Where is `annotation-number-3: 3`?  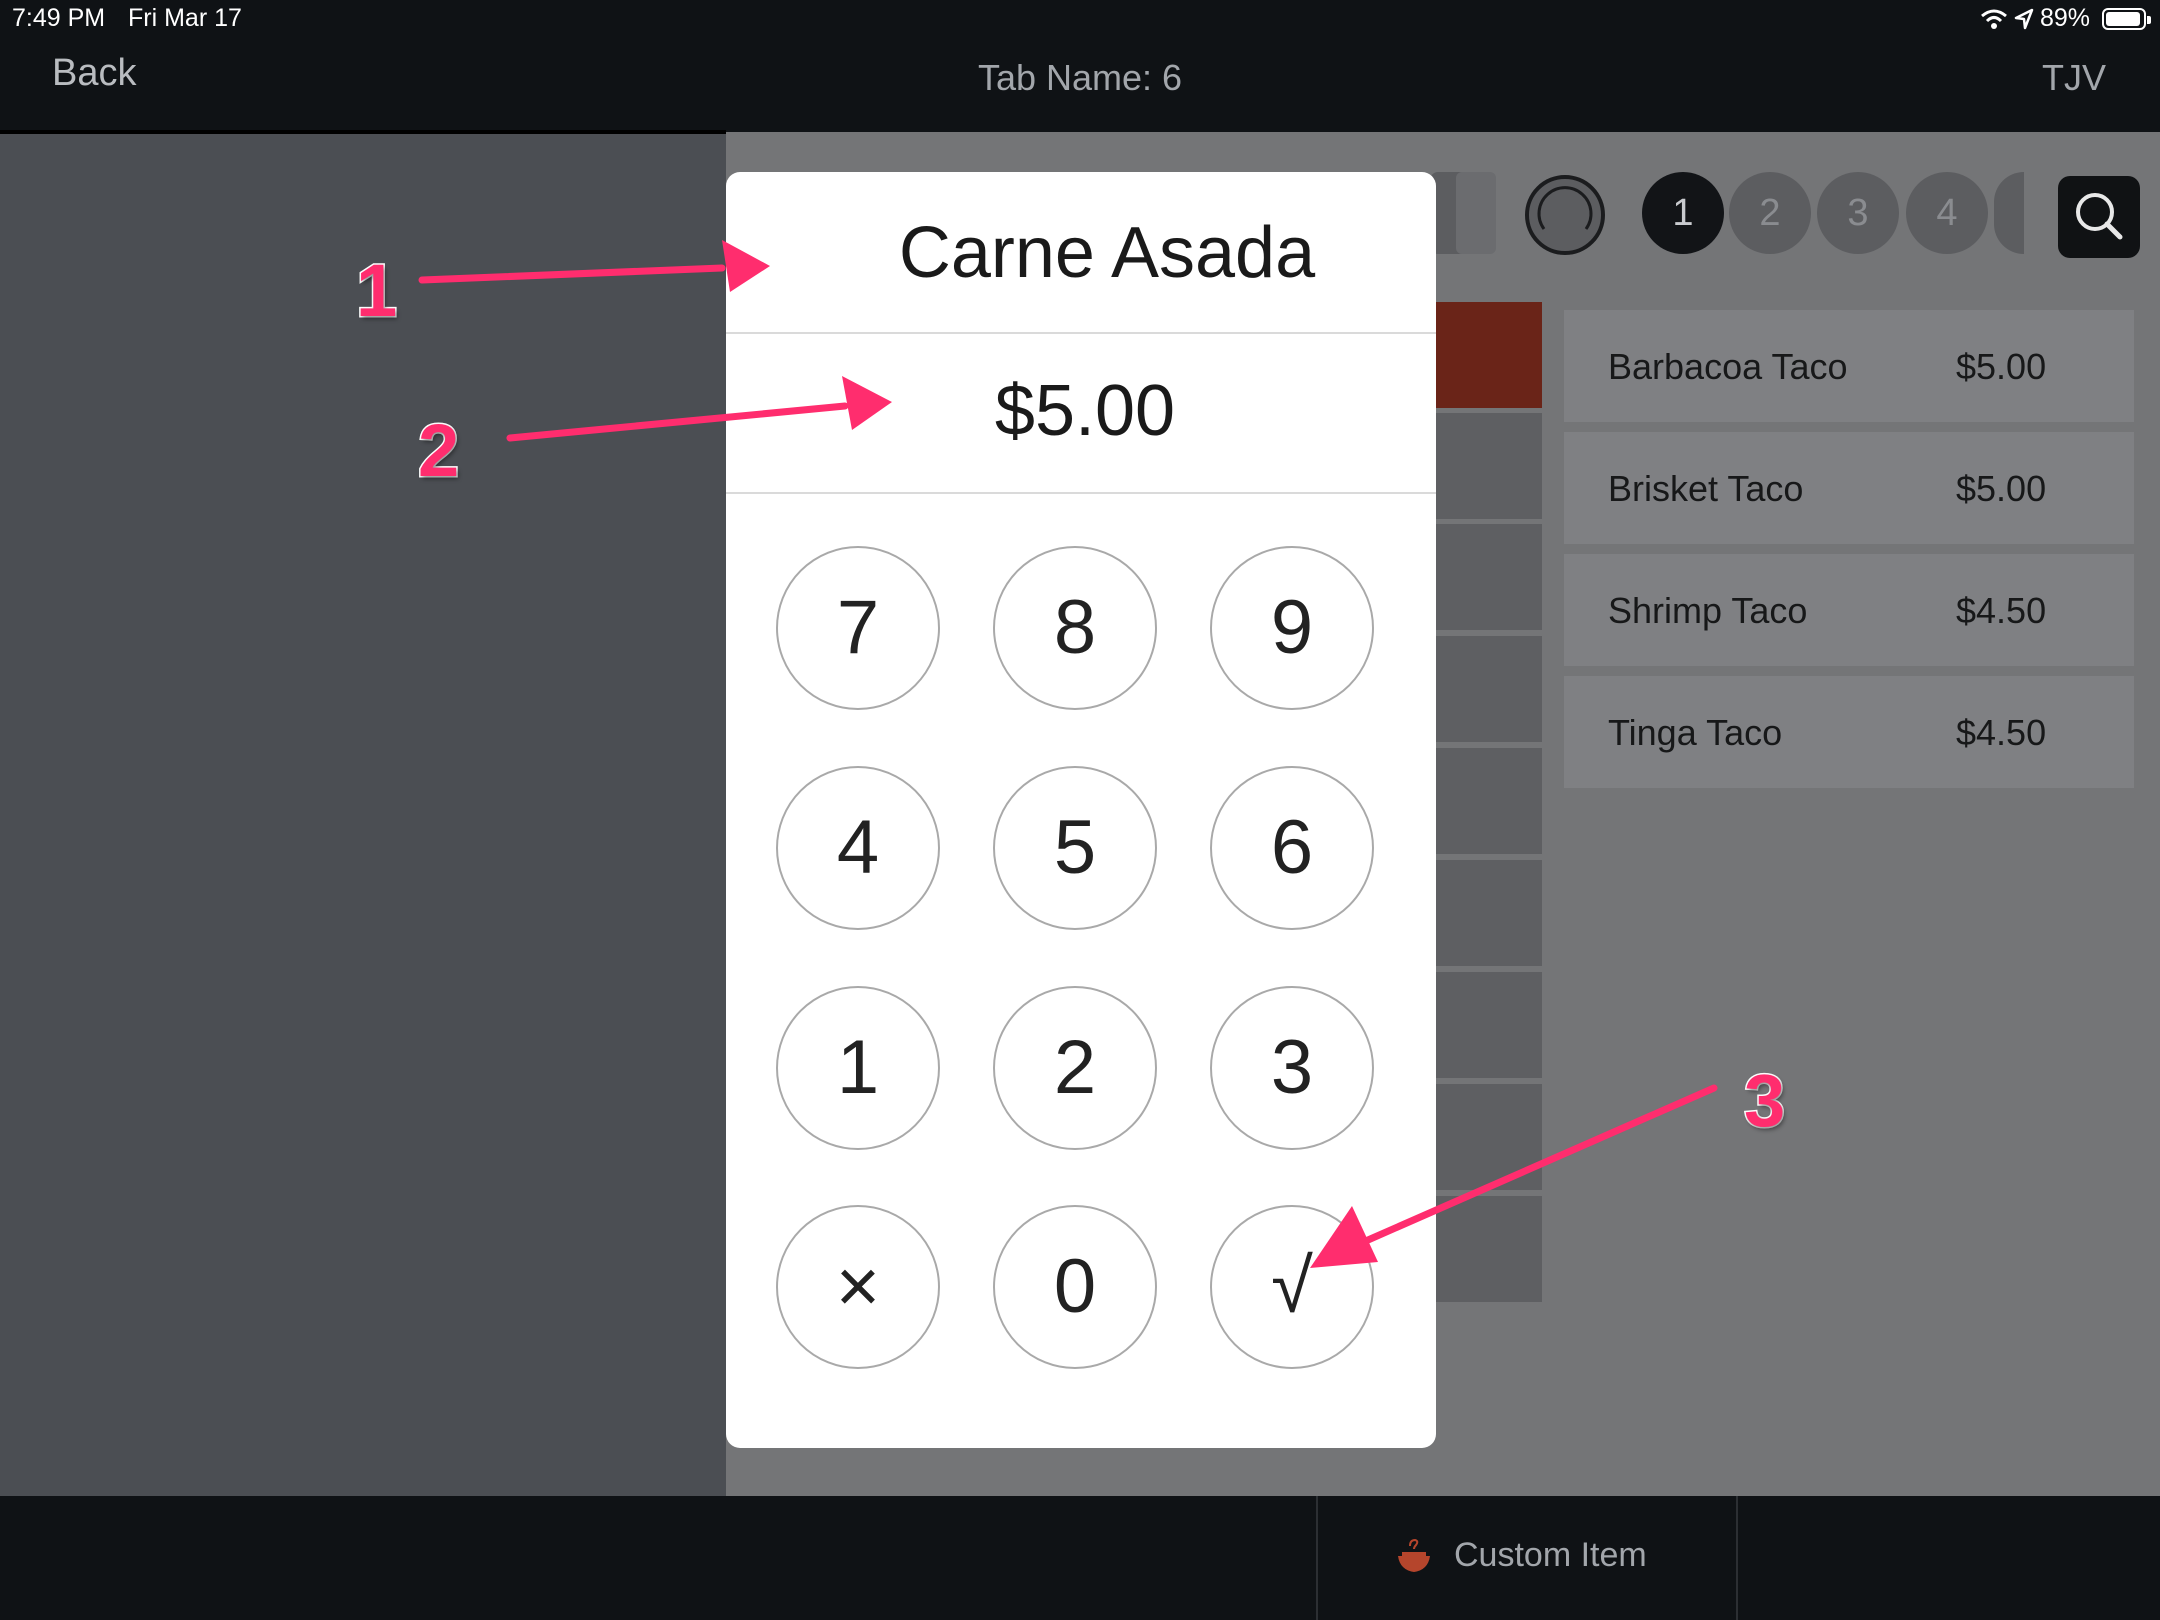 annotation-number-3: 3 is located at coordinates (1764, 1101).